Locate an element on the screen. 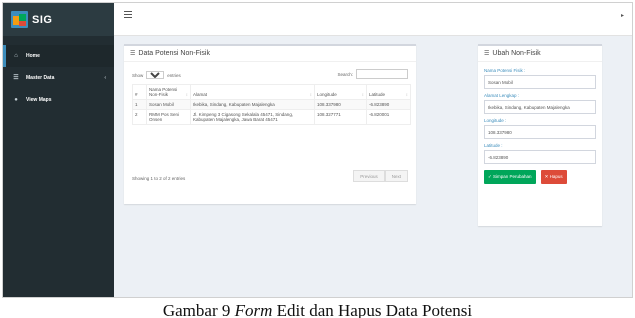  database-icon: ☰ is located at coordinates (16, 78).